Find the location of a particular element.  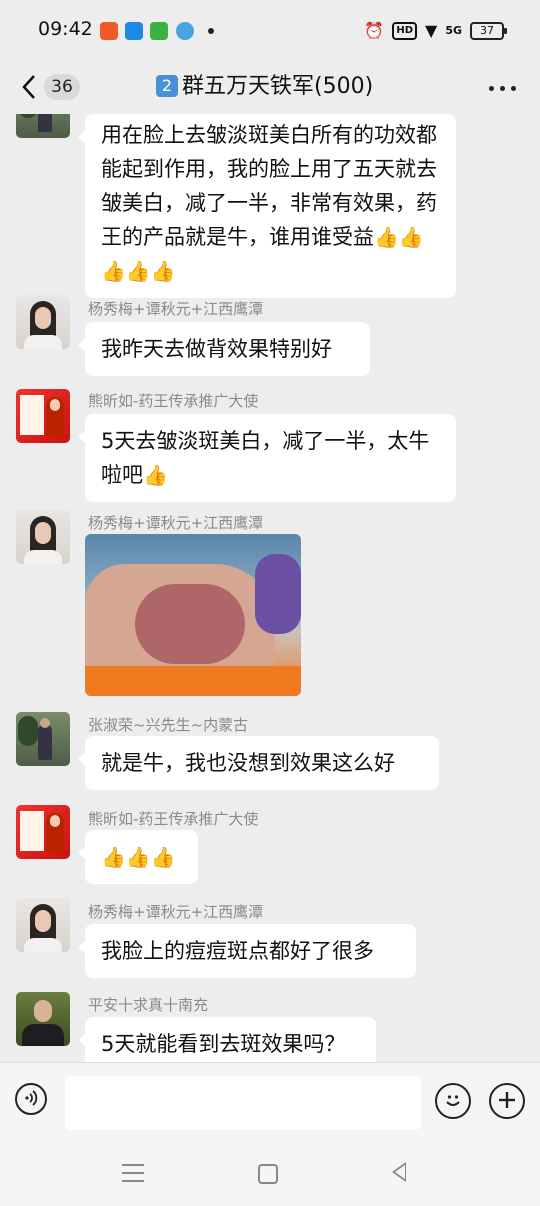

browser-app-icon is located at coordinates (185, 31).